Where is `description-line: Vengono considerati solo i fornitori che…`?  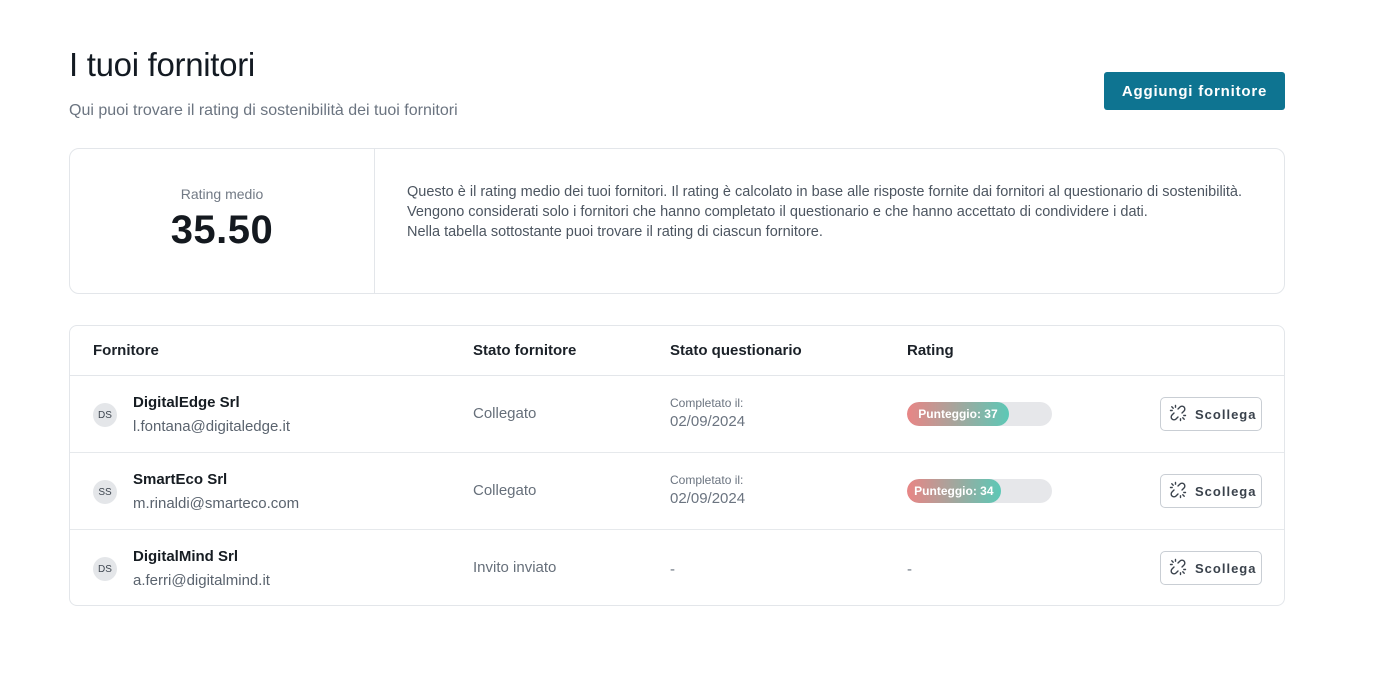 description-line: Vengono considerati solo i fornitori che… is located at coordinates (777, 212).